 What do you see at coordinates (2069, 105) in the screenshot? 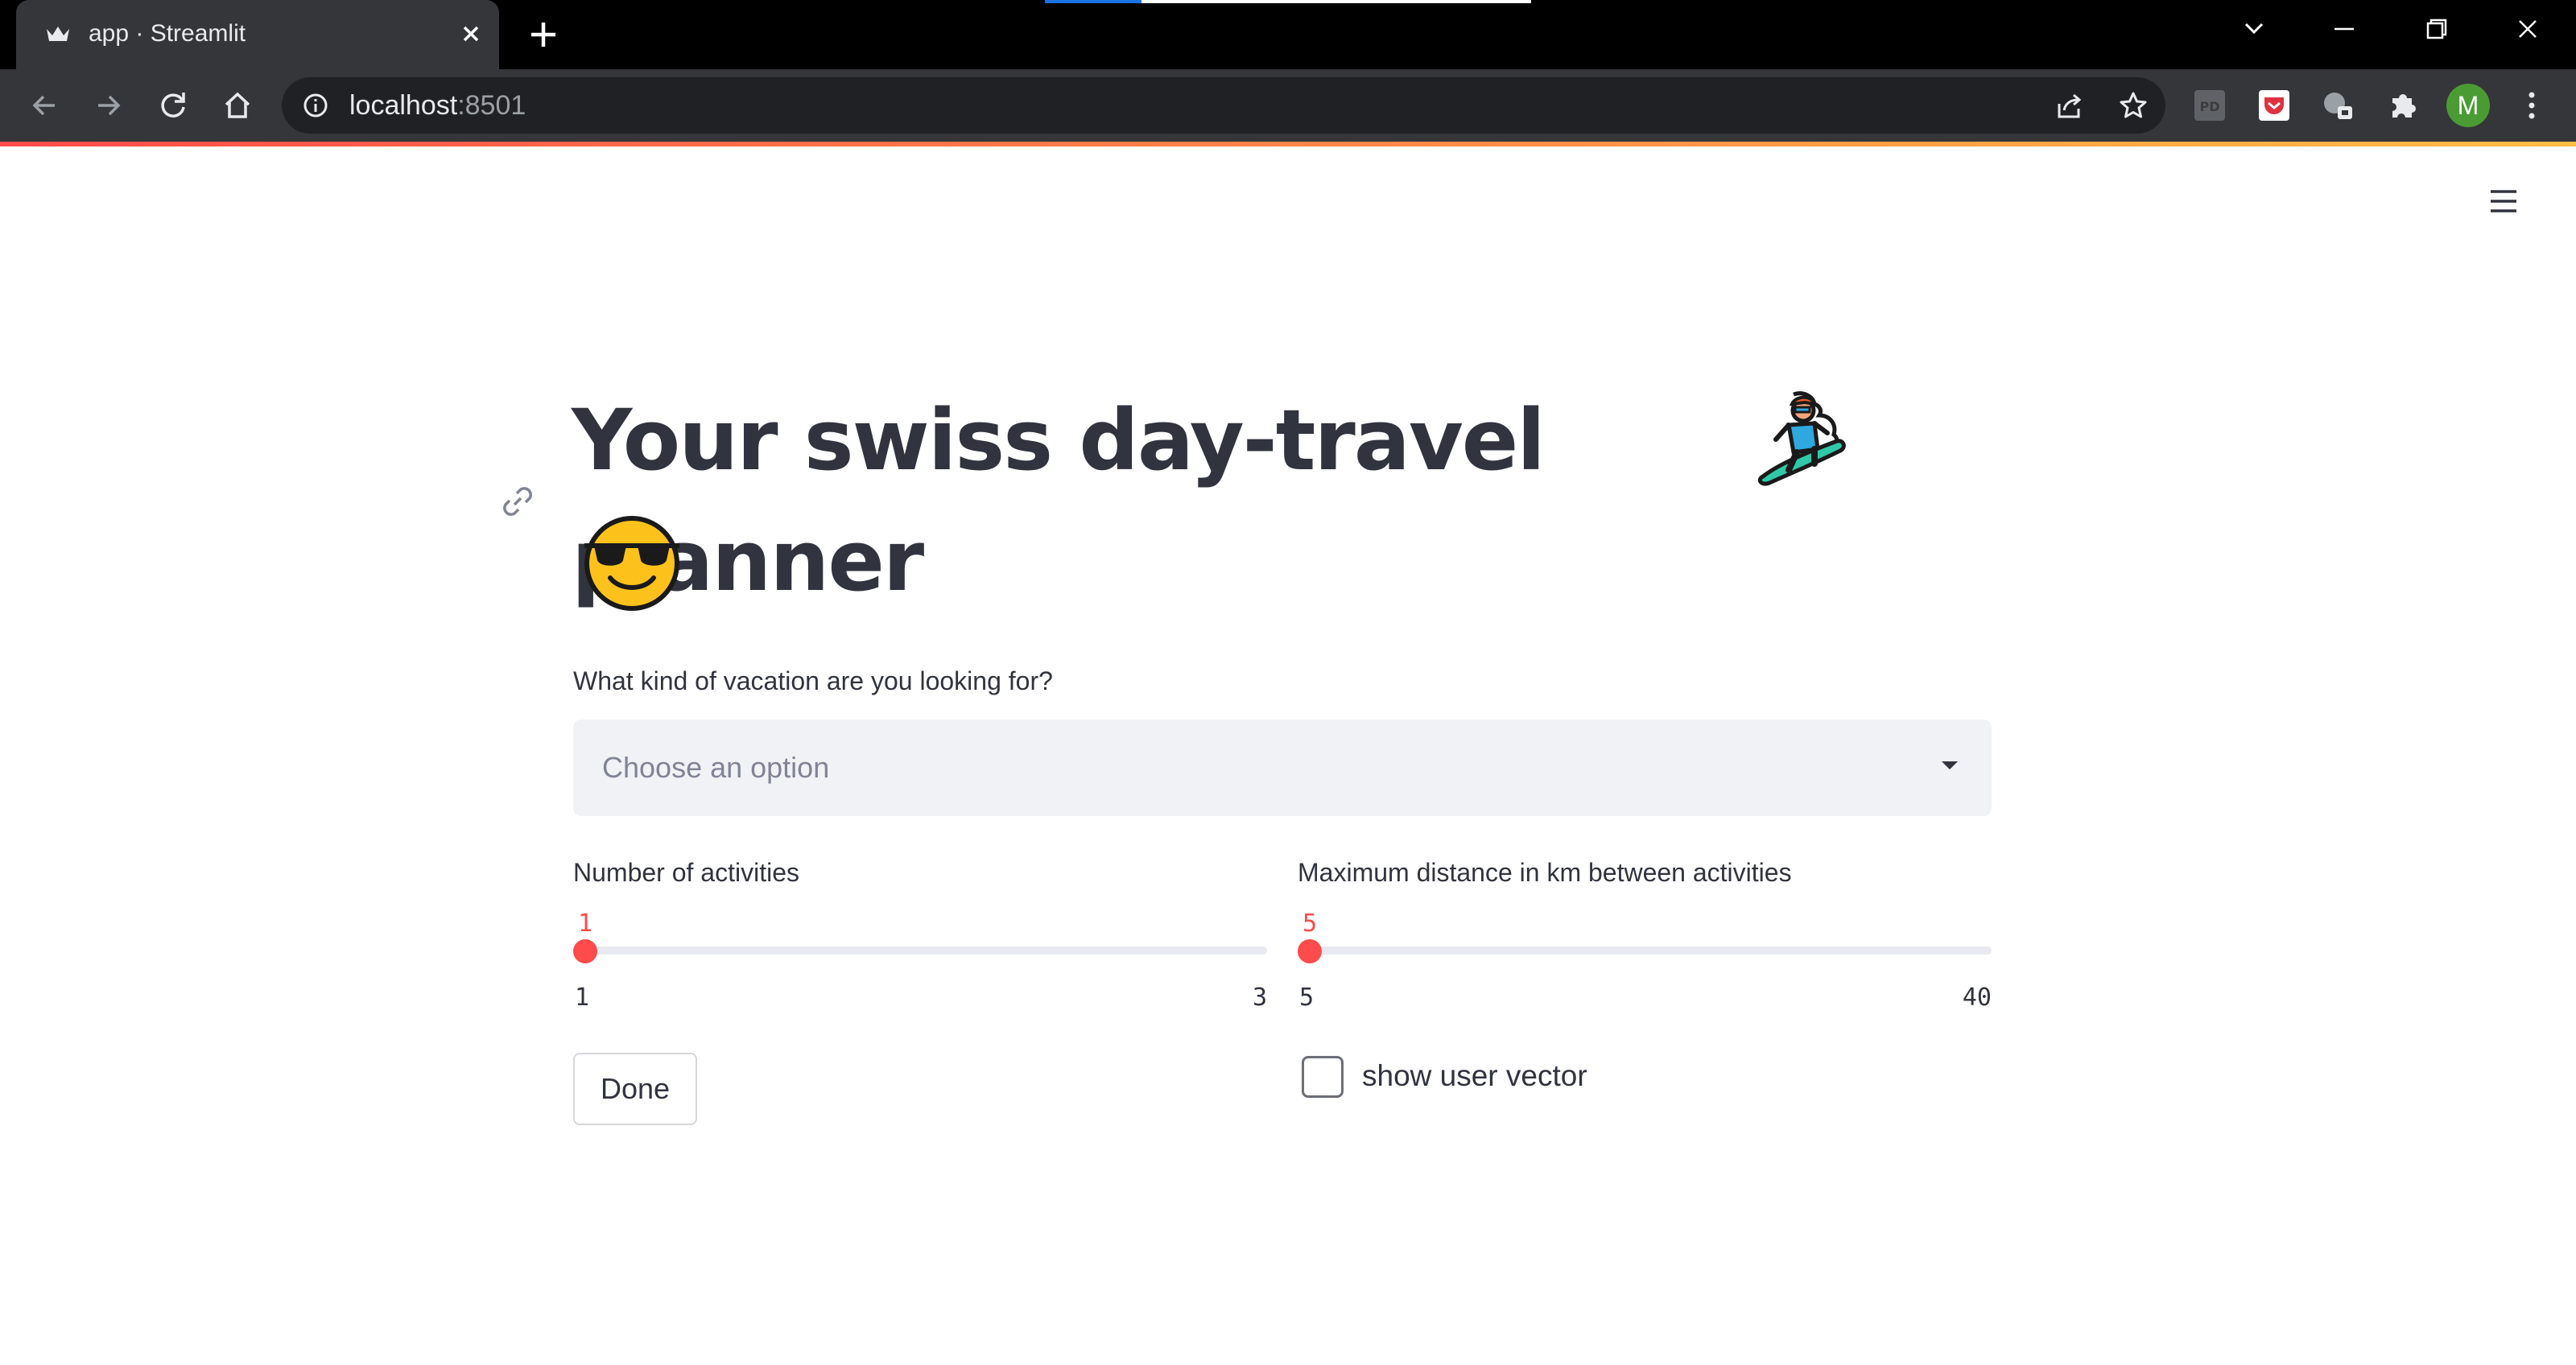
I see `share-icon` at bounding box center [2069, 105].